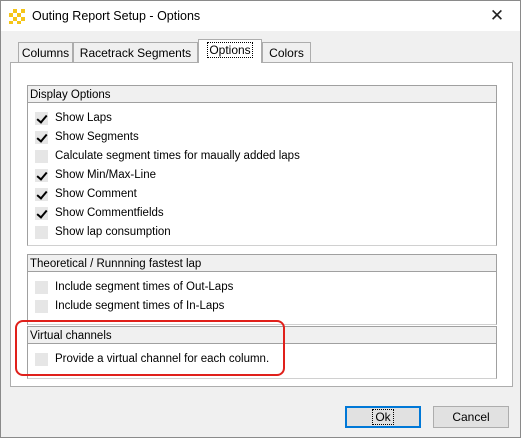  I want to click on checkbox-label: Show Commentfields, so click(109, 213).